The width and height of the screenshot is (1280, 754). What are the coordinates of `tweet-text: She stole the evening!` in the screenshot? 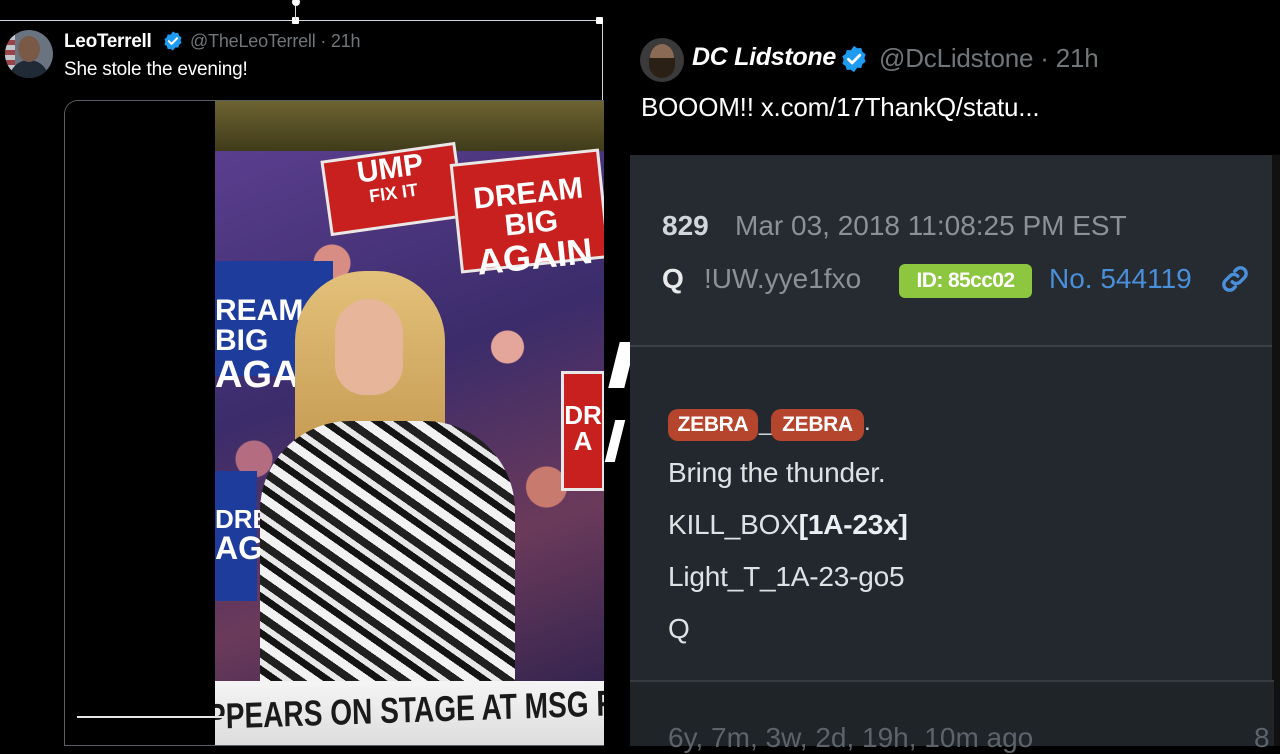 It's located at (156, 69).